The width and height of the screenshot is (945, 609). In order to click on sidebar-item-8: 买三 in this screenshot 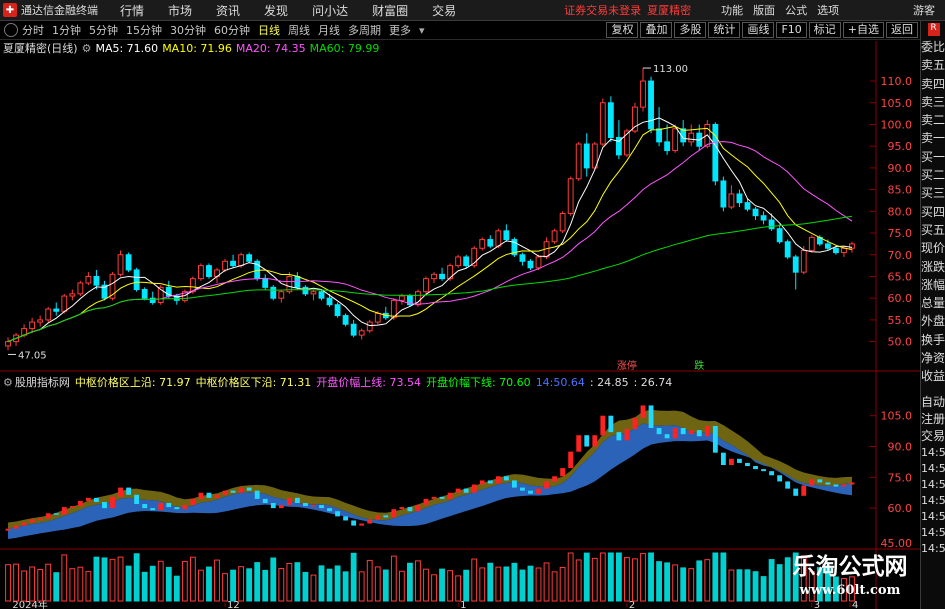, I will do `click(933, 193)`.